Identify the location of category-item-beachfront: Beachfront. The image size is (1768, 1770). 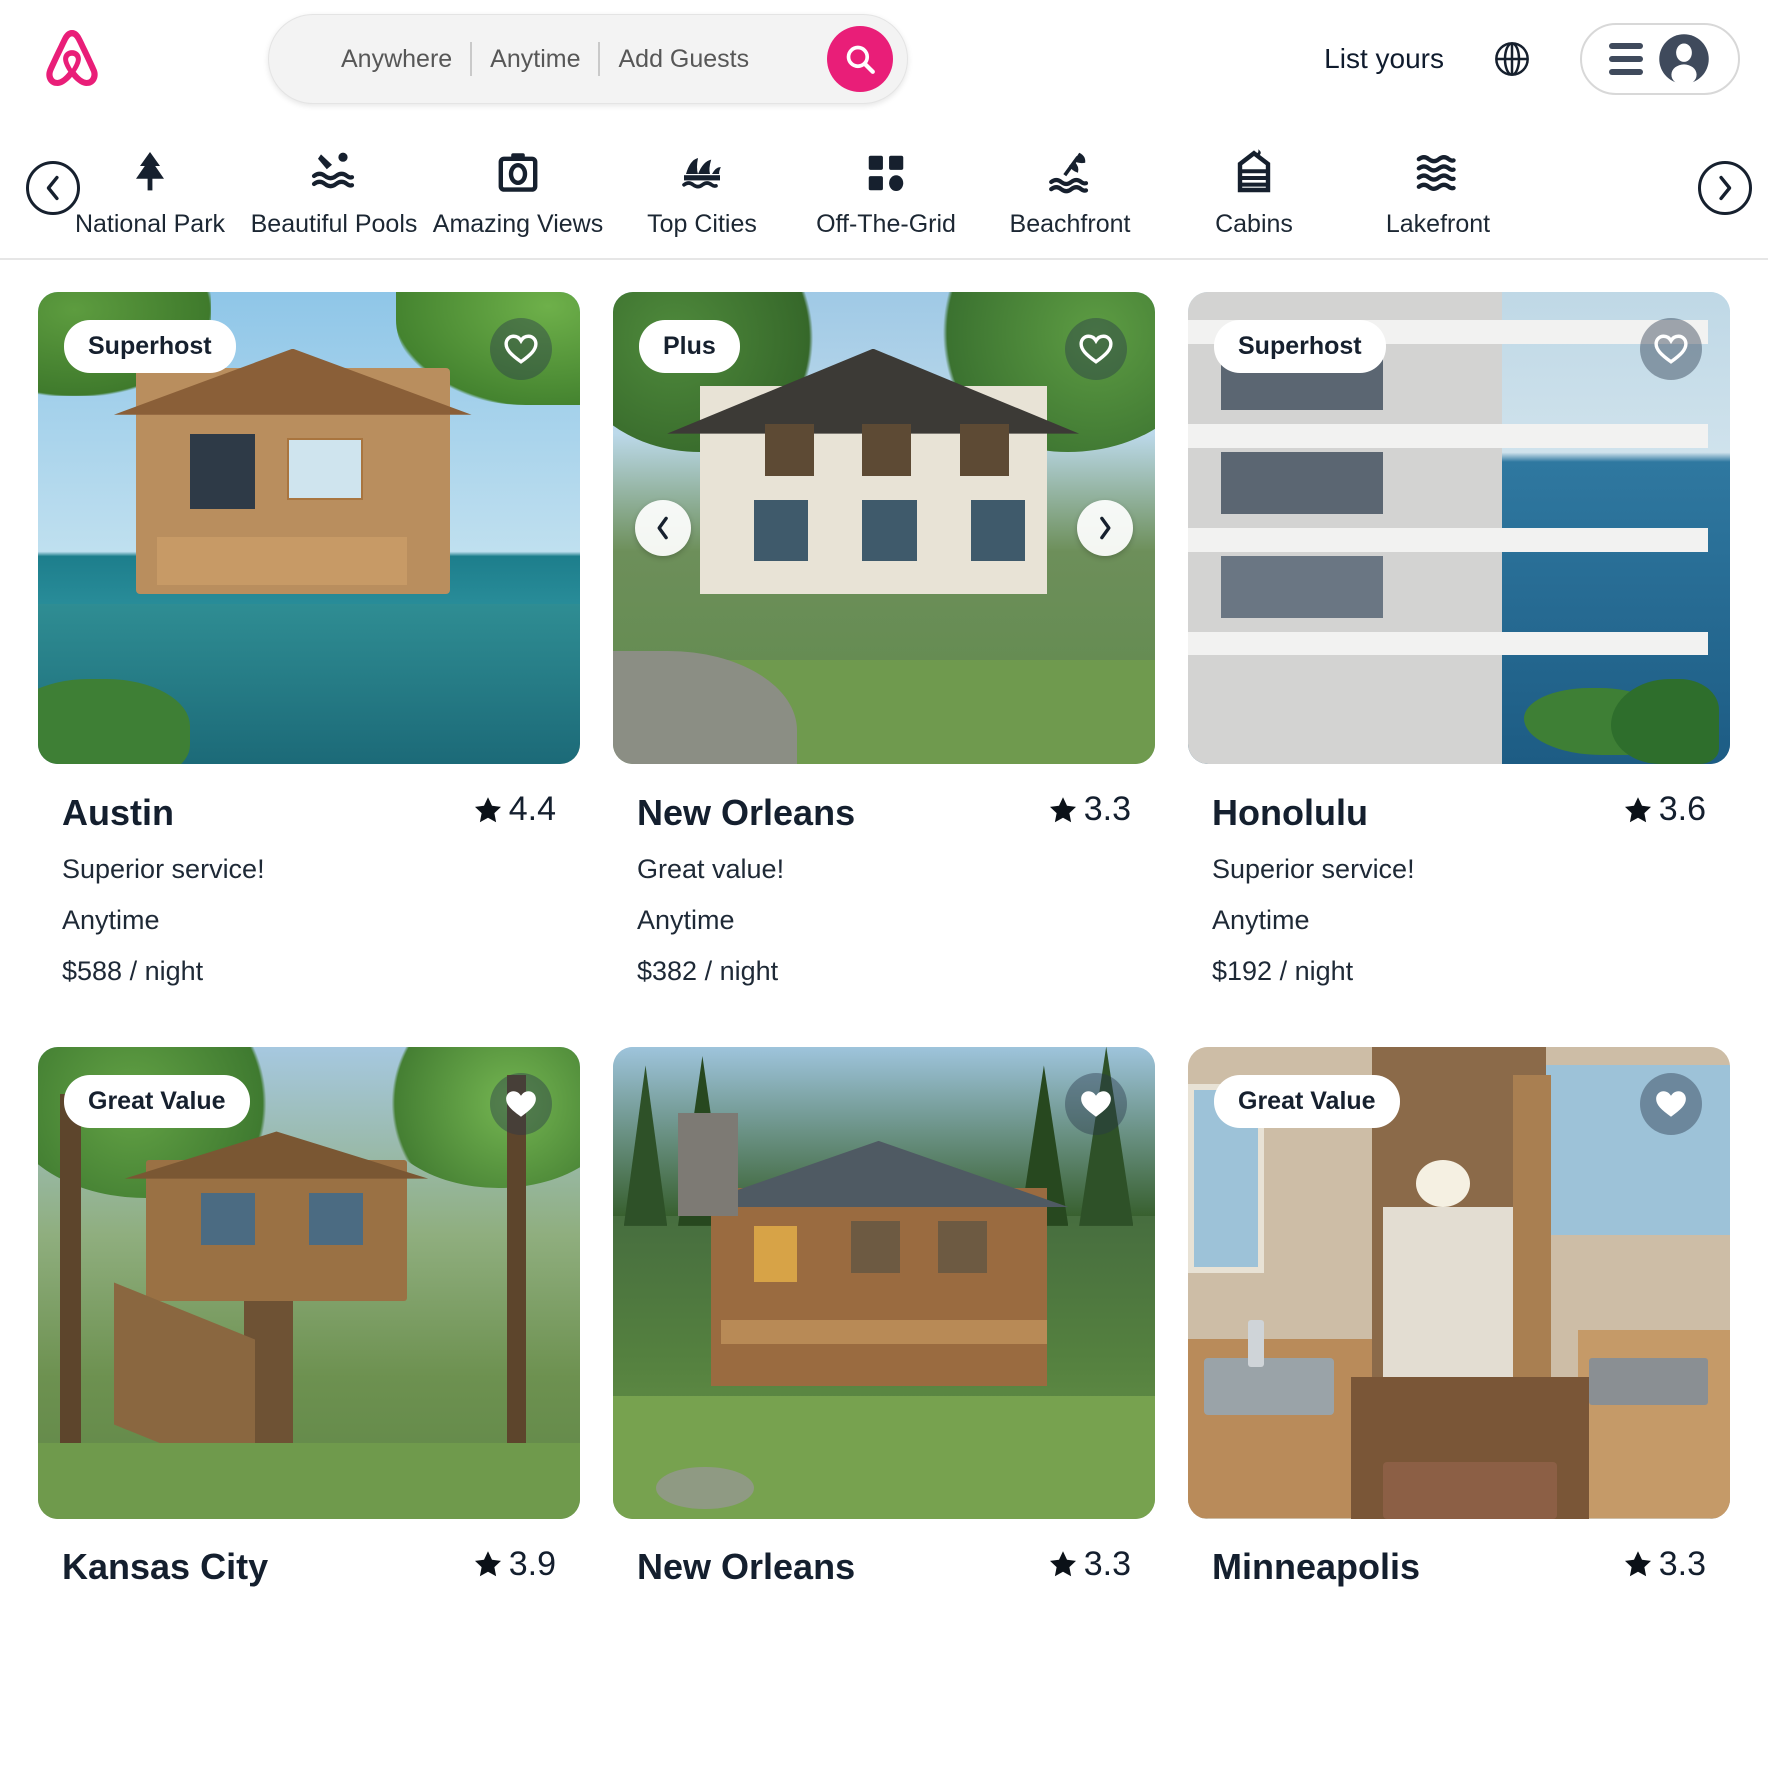
(1070, 192).